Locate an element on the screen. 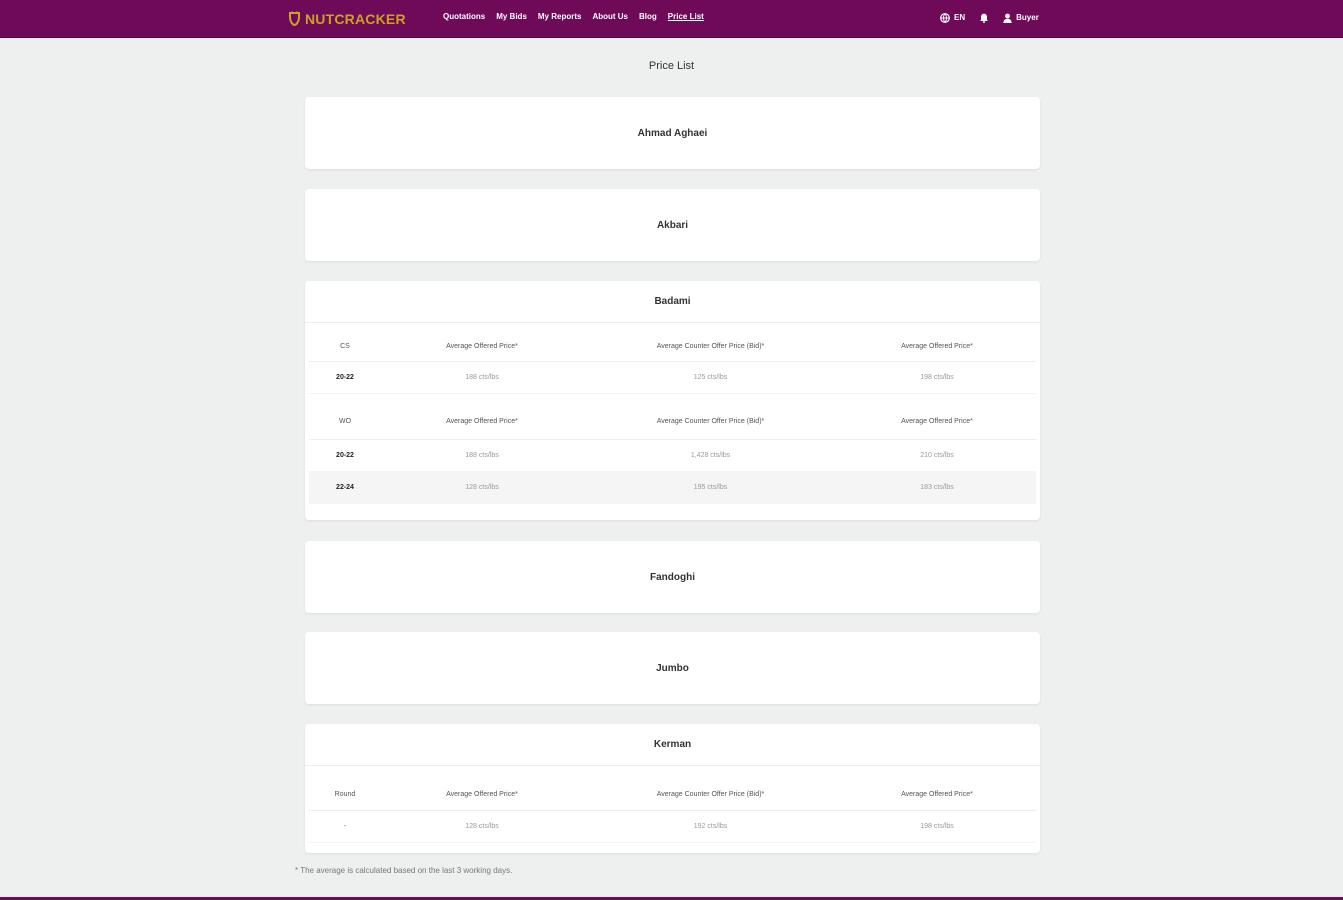 The height and width of the screenshot is (900, 1343). category-header: Badami is located at coordinates (672, 302).